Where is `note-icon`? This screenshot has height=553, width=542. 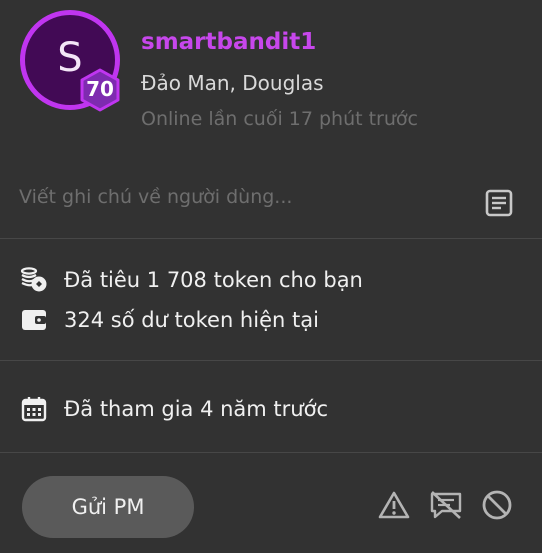
note-icon is located at coordinates (499, 205).